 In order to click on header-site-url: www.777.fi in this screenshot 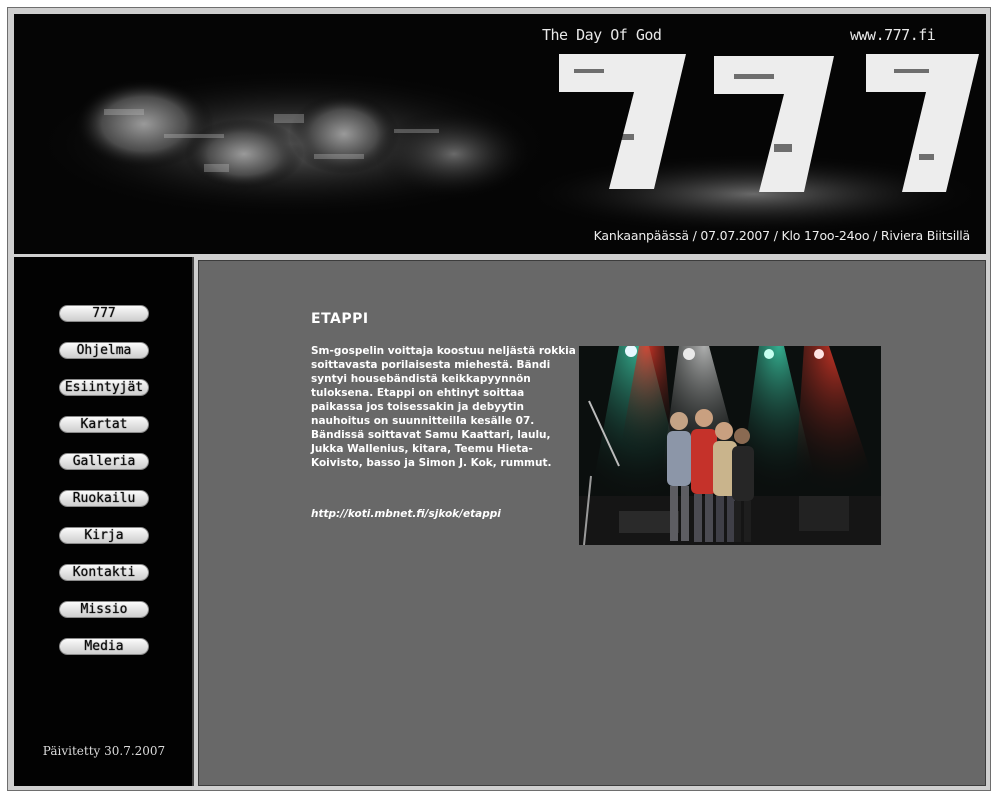, I will do `click(893, 35)`.